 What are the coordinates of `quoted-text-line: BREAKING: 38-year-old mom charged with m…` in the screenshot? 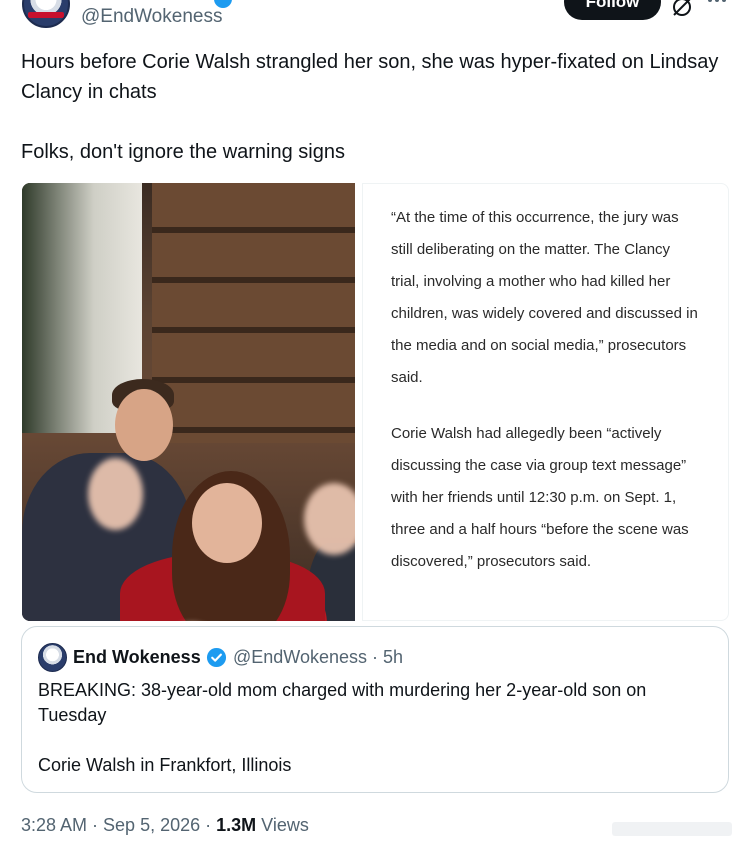 It's located at (342, 702).